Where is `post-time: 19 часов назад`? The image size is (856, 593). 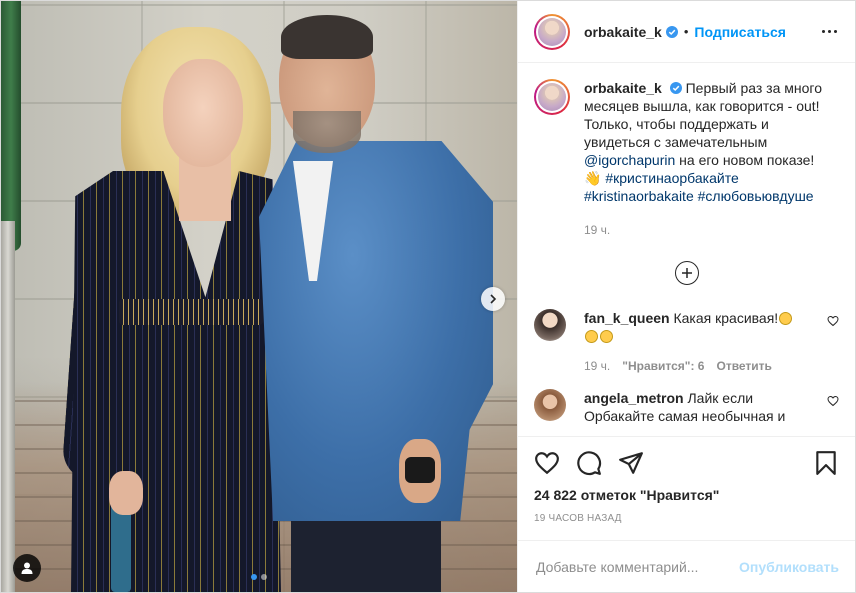
post-time: 19 часов назад is located at coordinates (578, 518).